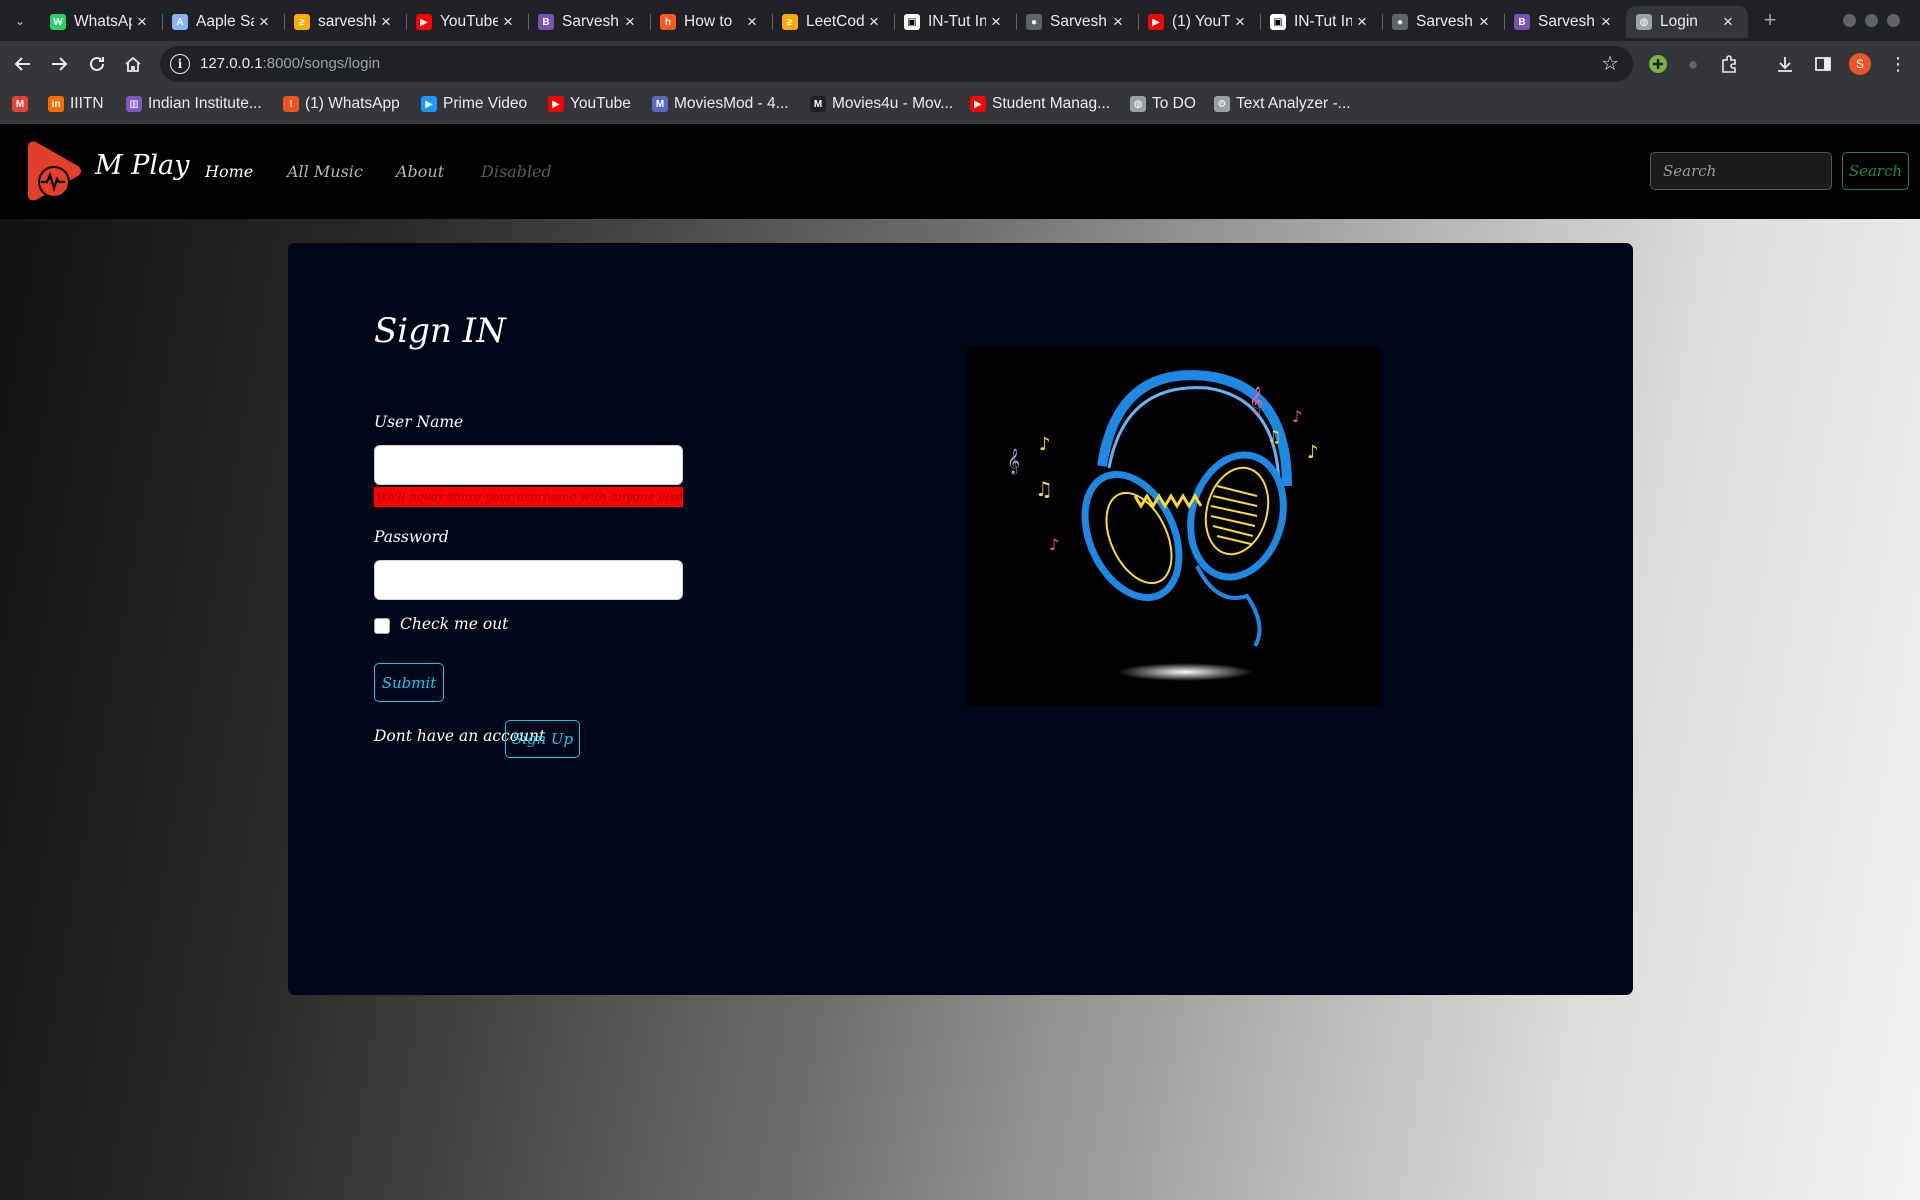 The width and height of the screenshot is (1920, 1200). What do you see at coordinates (420, 171) in the screenshot?
I see `nav-about-link: About` at bounding box center [420, 171].